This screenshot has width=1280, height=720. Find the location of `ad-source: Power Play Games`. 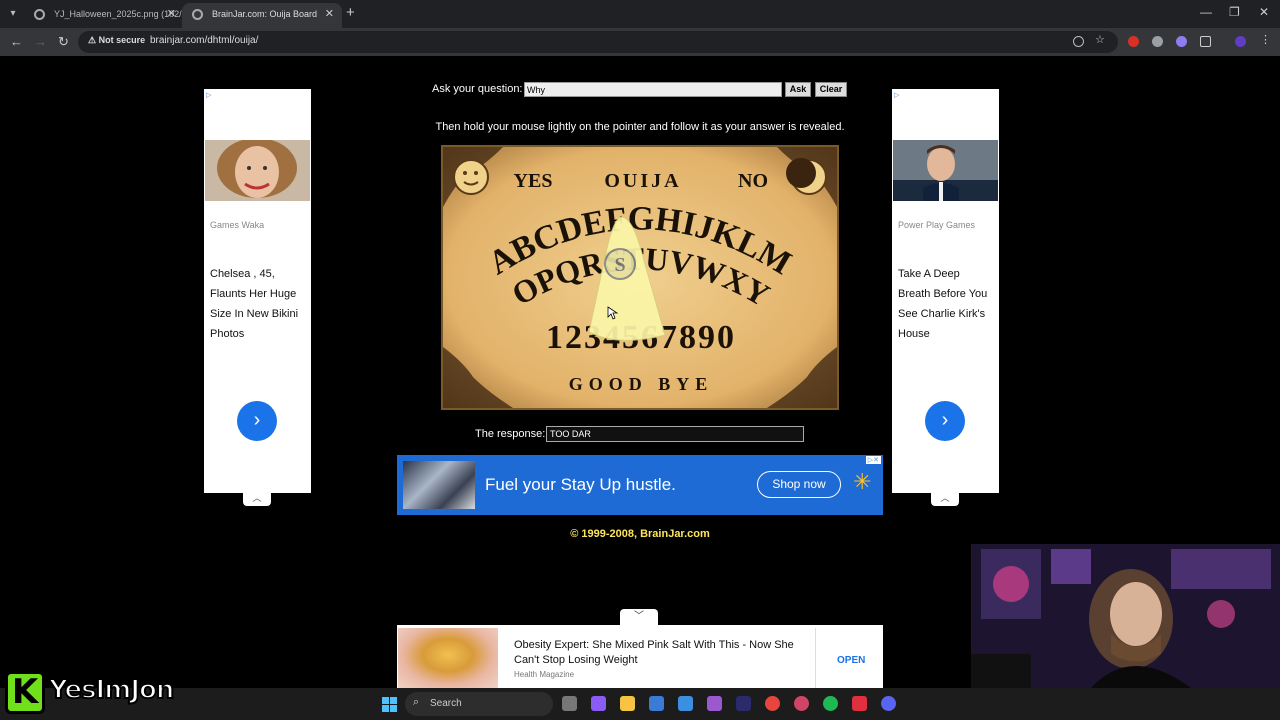

ad-source: Power Play Games is located at coordinates (936, 225).